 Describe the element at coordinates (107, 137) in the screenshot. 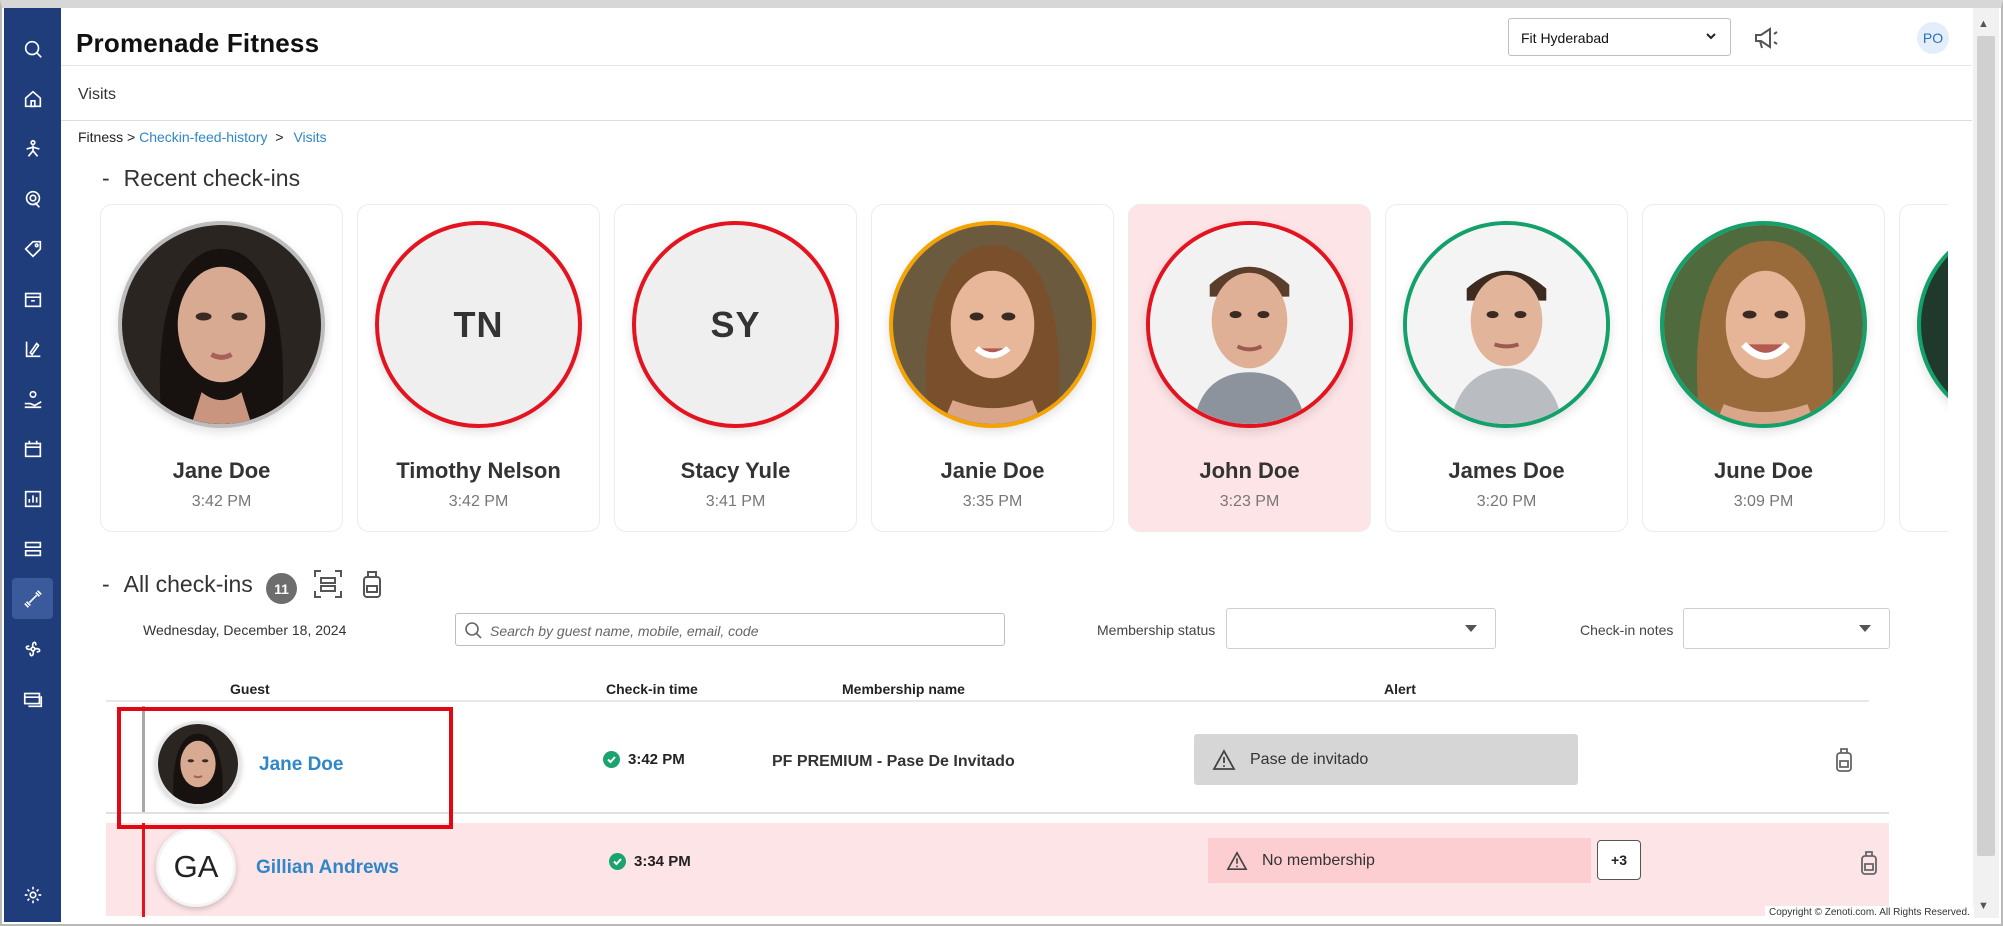

I see `breadcrumb-root: Fitness >` at that location.